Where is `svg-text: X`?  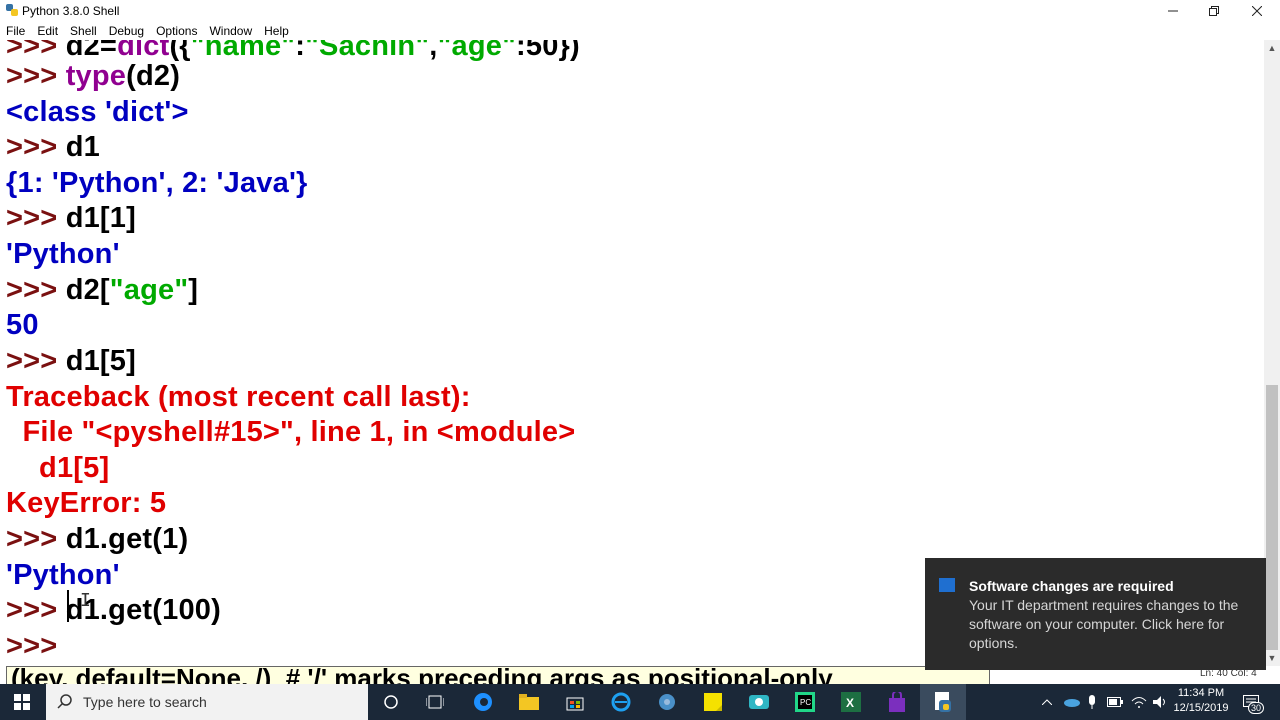
svg-text: X is located at coordinates (850, 703).